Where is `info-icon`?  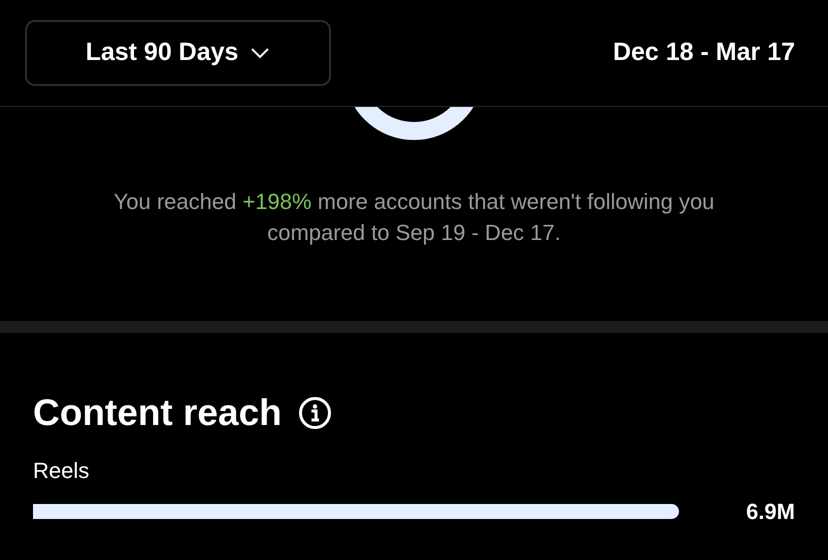
info-icon is located at coordinates (315, 413).